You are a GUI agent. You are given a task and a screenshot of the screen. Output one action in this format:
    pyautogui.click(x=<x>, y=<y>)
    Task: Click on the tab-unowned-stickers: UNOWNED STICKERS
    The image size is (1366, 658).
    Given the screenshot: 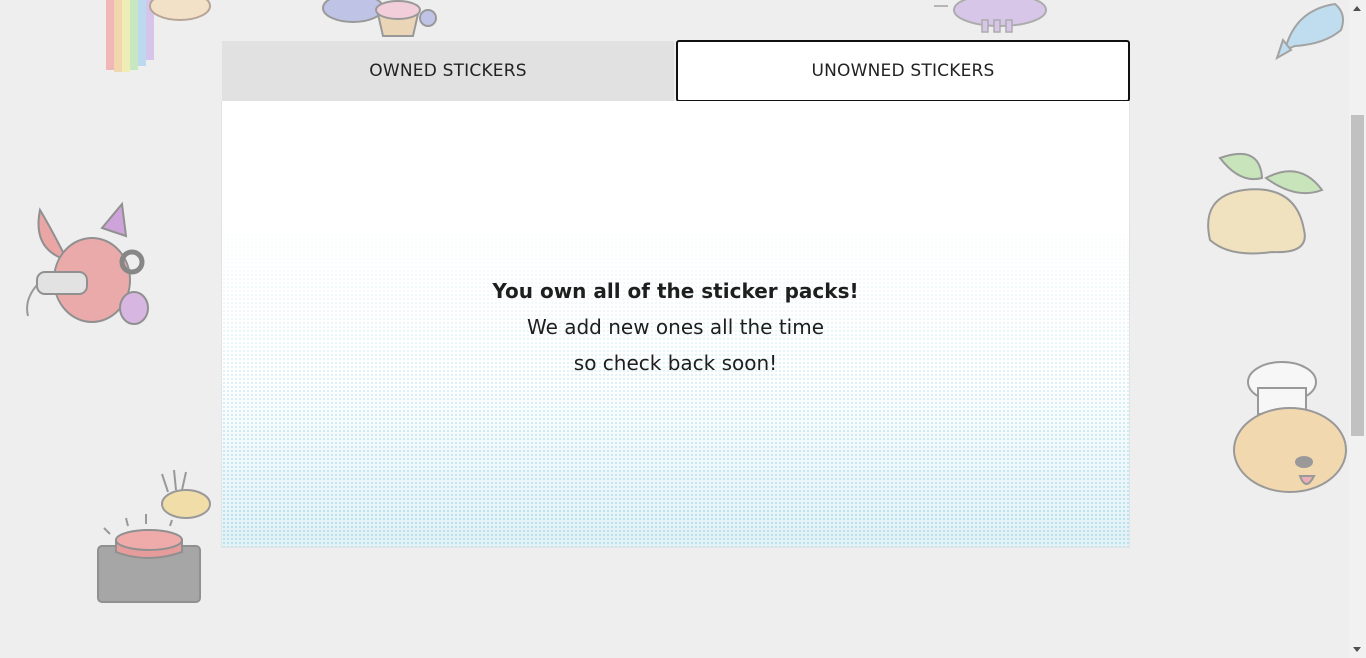 What is the action you would take?
    pyautogui.click(x=903, y=71)
    